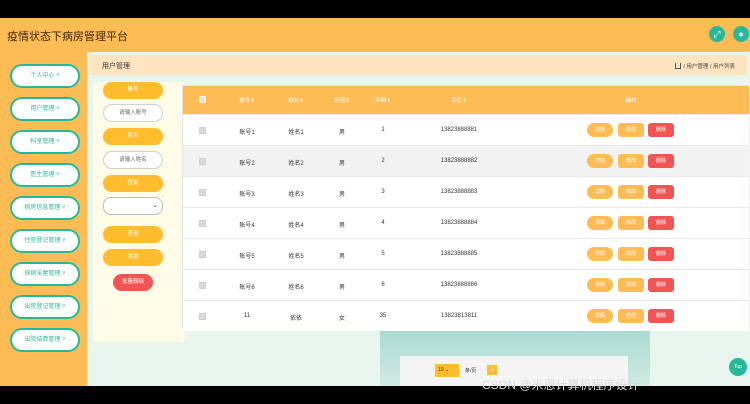 The image size is (750, 404). Describe the element at coordinates (418, 65) in the screenshot. I see `page-bar: 用户管理 / 用户管理 / 用户列表` at that location.